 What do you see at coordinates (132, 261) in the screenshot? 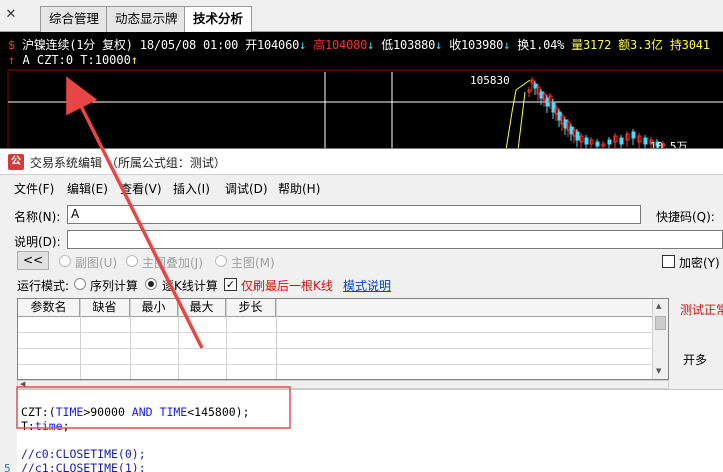
I see `main-overlay-radio` at bounding box center [132, 261].